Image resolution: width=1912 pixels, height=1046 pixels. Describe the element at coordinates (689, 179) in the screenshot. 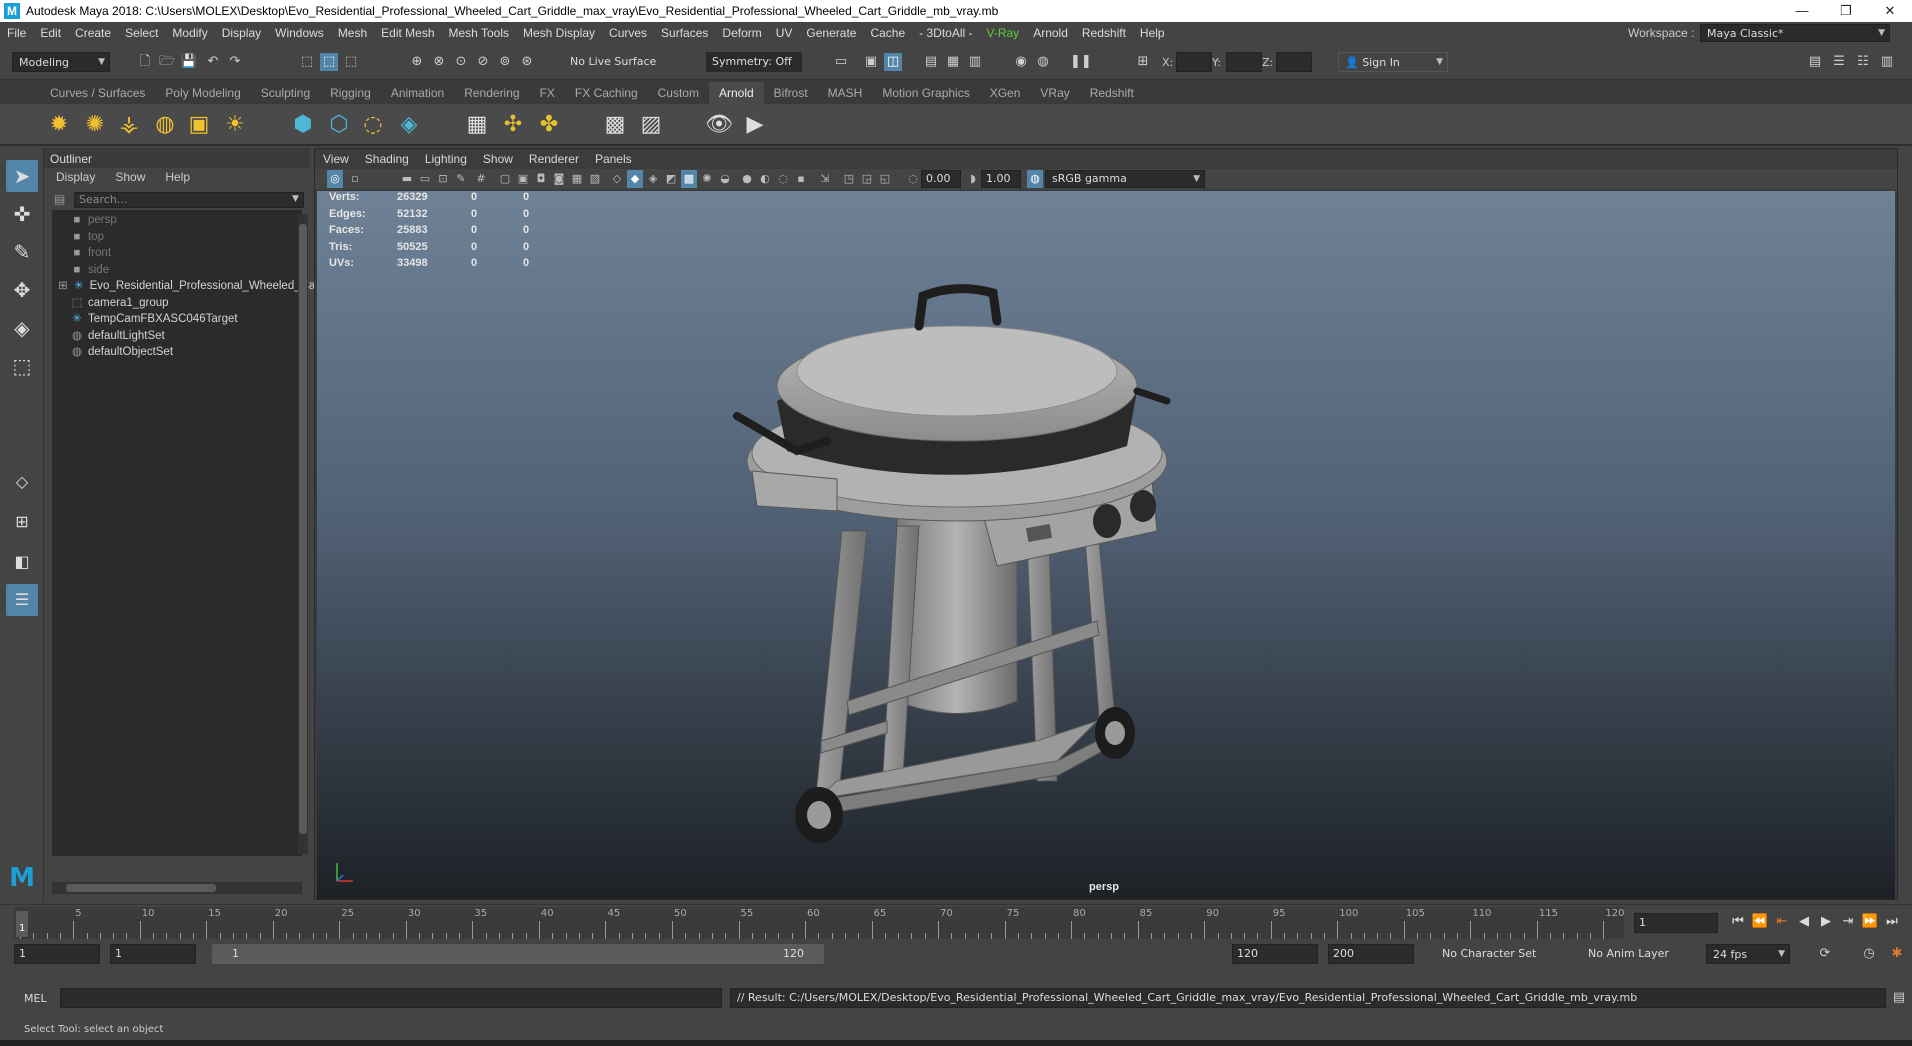

I see `use-all-lights-icon: ▩` at that location.